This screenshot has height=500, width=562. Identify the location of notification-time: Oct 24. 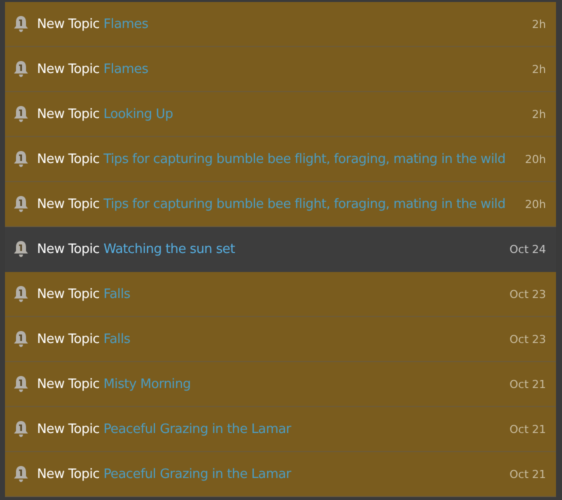
(527, 249).